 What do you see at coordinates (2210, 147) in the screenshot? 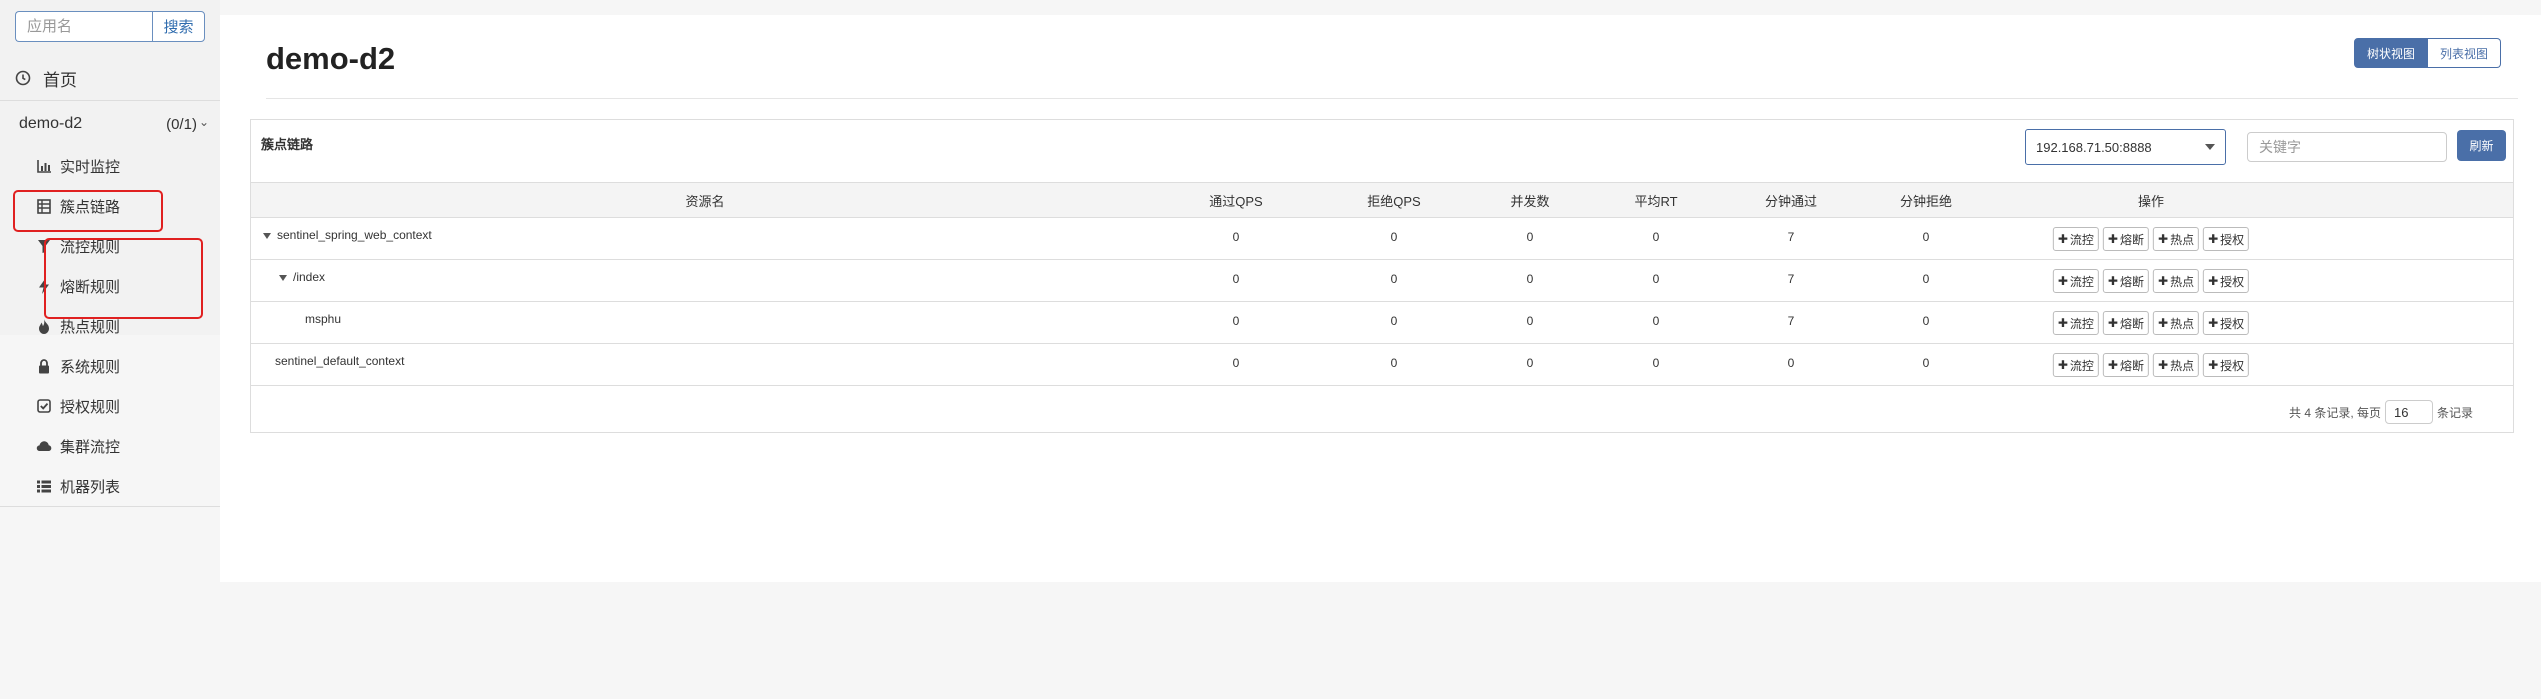
I see `caret-down-icon` at bounding box center [2210, 147].